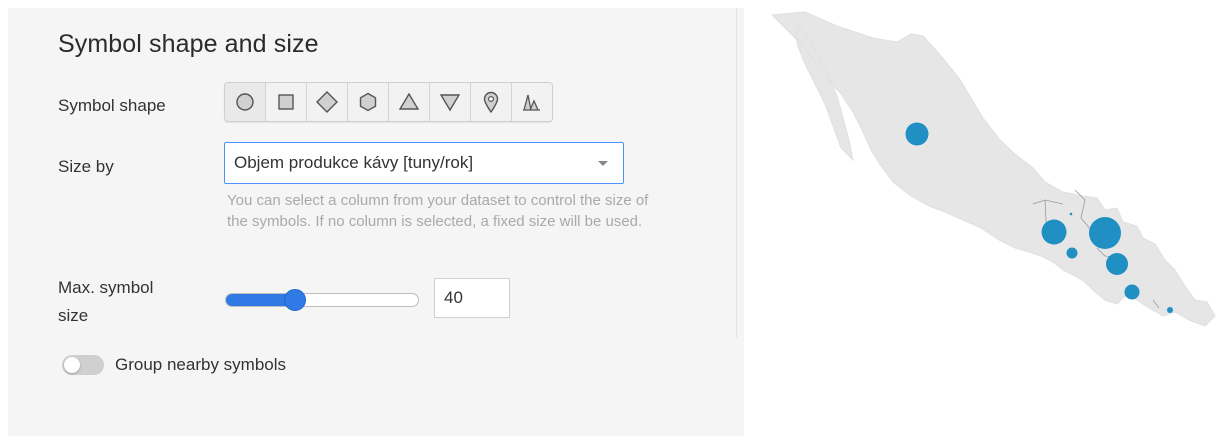  What do you see at coordinates (72, 365) in the screenshot?
I see `toggle-knob` at bounding box center [72, 365].